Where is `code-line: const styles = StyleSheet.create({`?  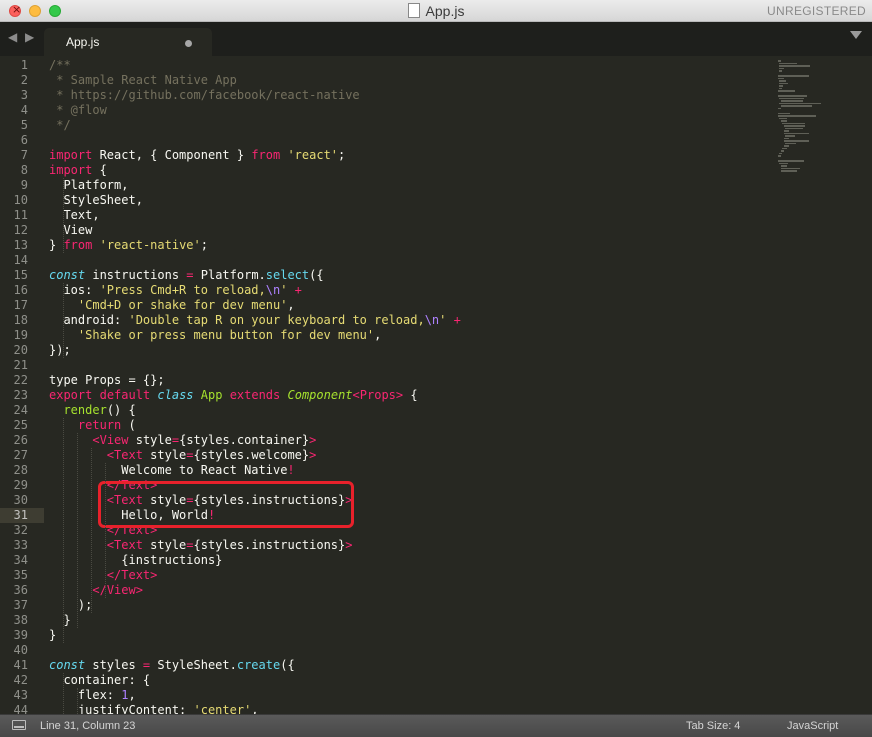 code-line: const styles = StyleSheet.create({ is located at coordinates (172, 665).